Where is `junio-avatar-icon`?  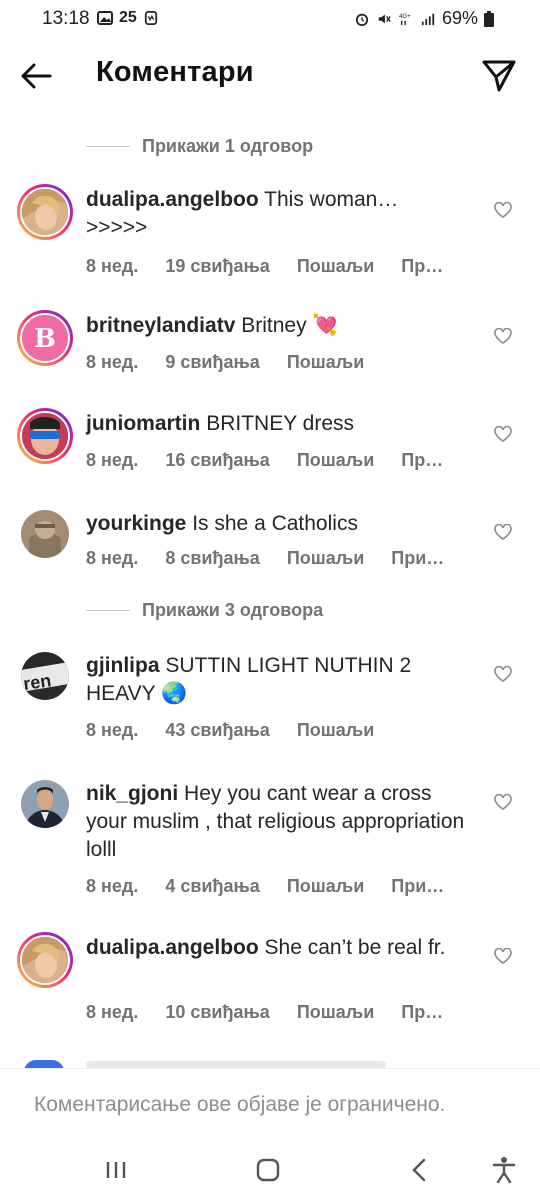 junio-avatar-icon is located at coordinates (45, 436).